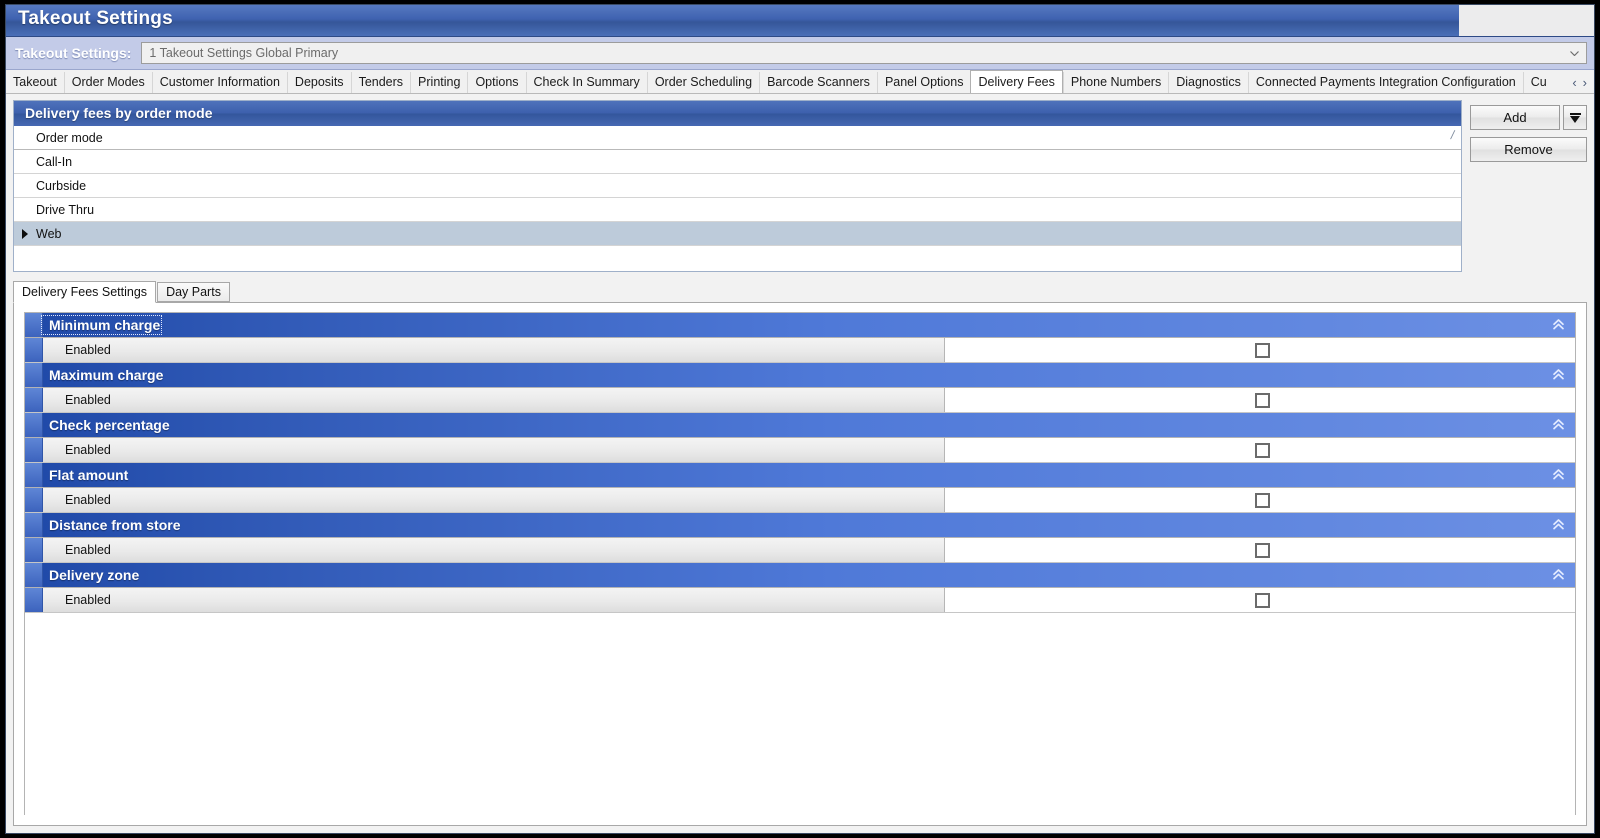 Image resolution: width=1600 pixels, height=838 pixels. Describe the element at coordinates (732, 20) in the screenshot. I see `titlebar-background` at that location.